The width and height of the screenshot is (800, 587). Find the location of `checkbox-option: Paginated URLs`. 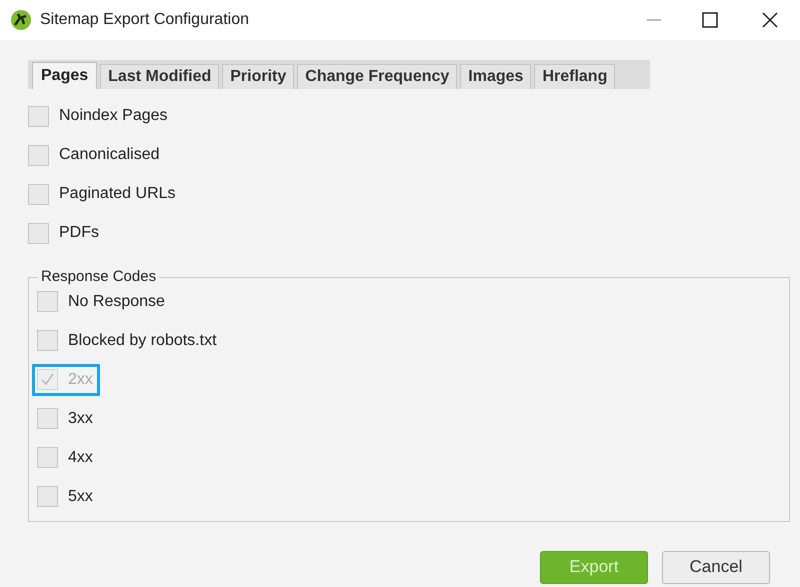

checkbox-option: Paginated URLs is located at coordinates (103, 194).